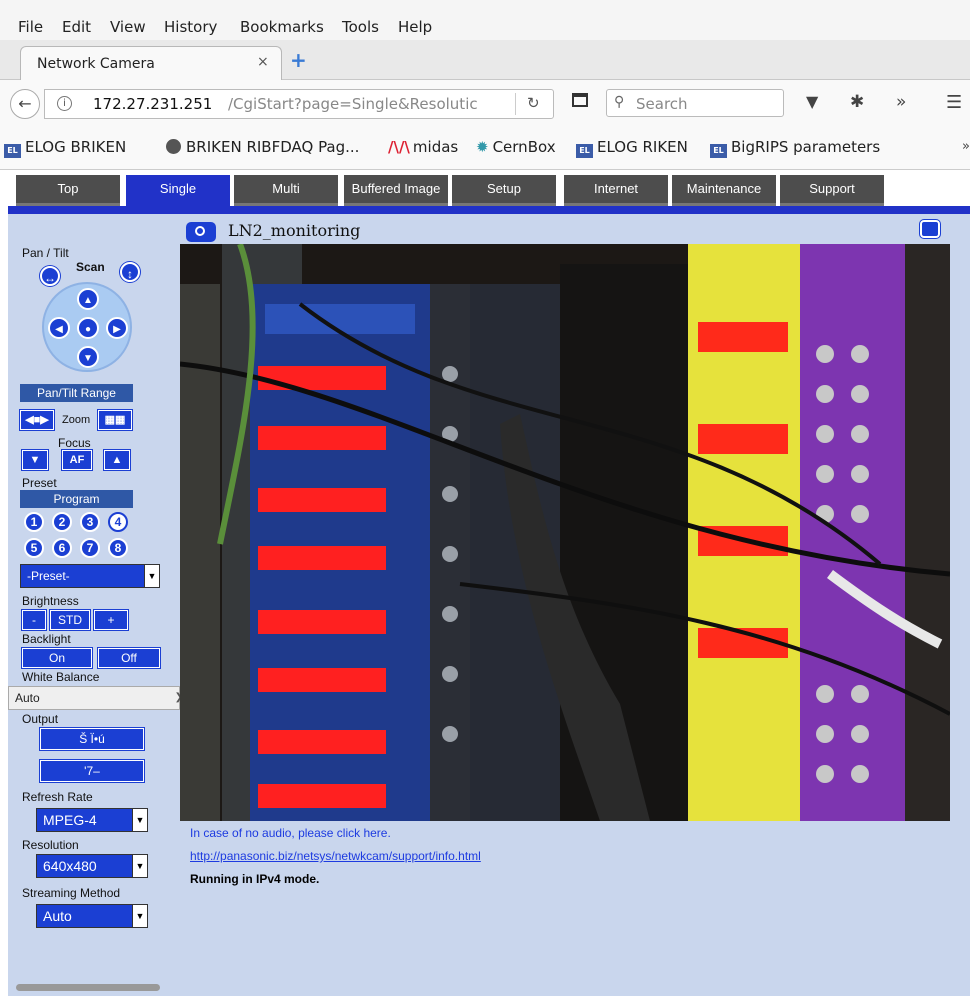  I want to click on preset-3-button: 3, so click(90, 522).